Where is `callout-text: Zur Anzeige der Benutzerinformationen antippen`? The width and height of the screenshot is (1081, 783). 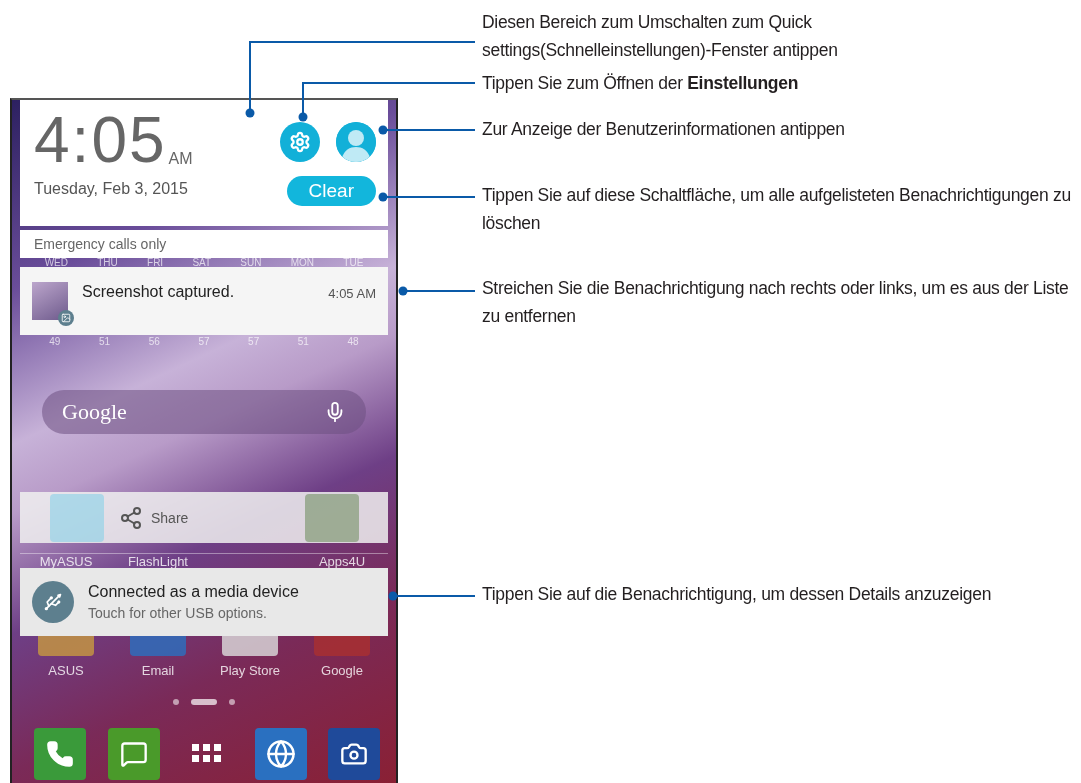 callout-text: Zur Anzeige der Benutzerinformationen antippen is located at coordinates (664, 129).